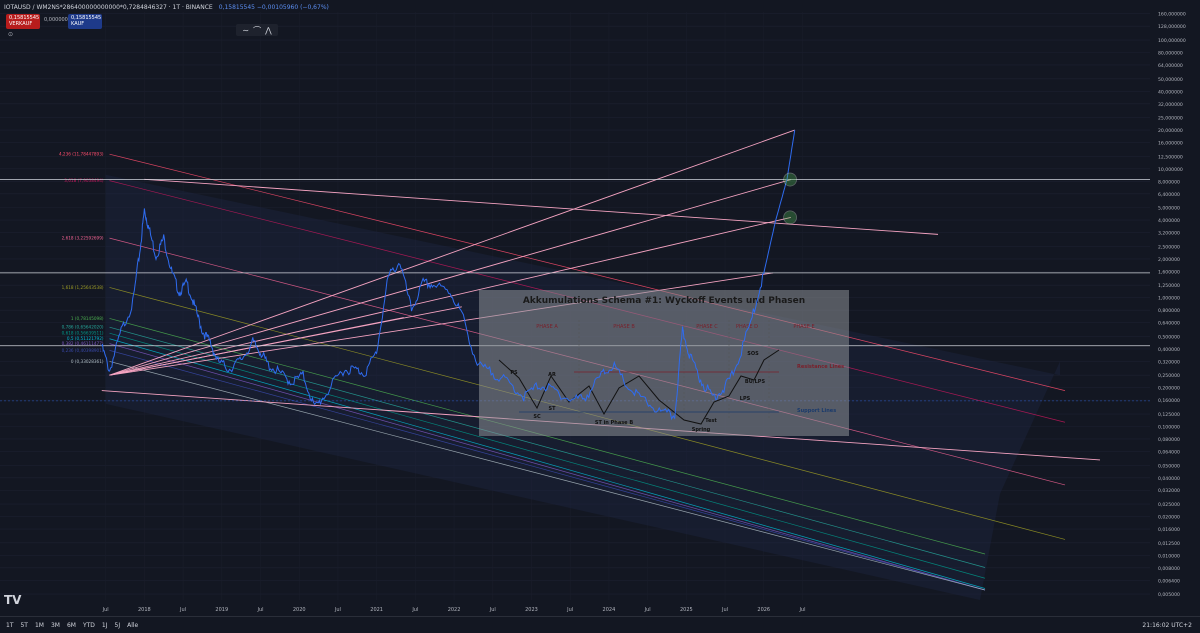  I want to click on fib-label: 0,618 (0,56639511), so click(83, 333).